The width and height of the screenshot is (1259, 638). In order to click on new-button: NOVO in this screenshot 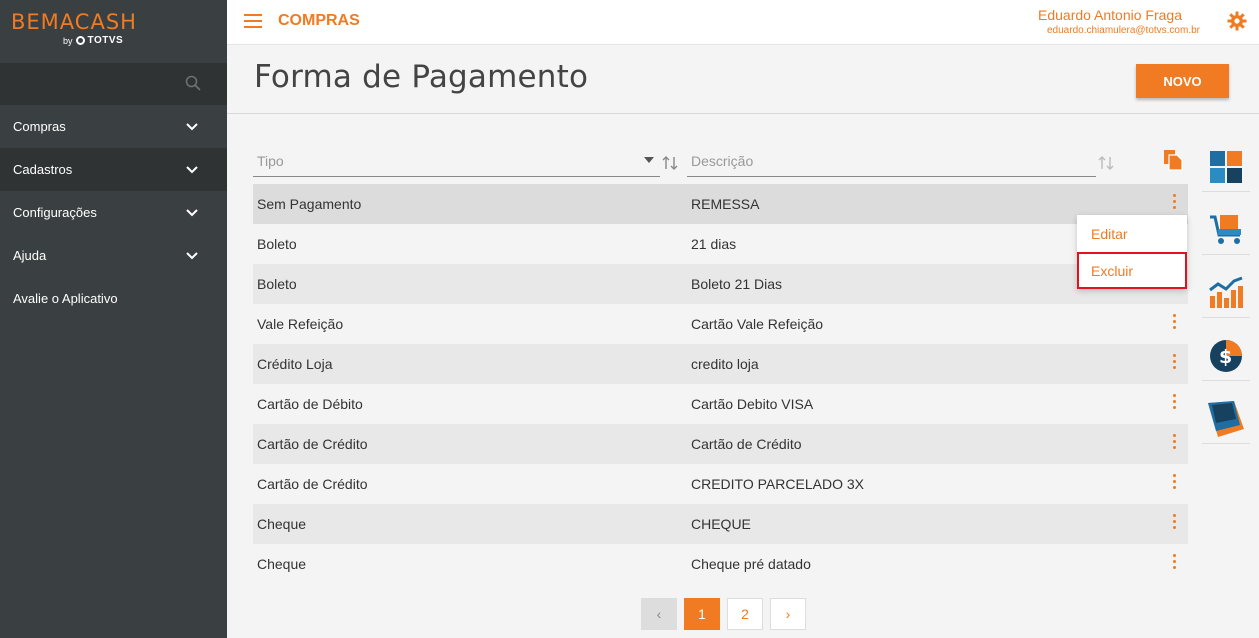, I will do `click(1182, 81)`.